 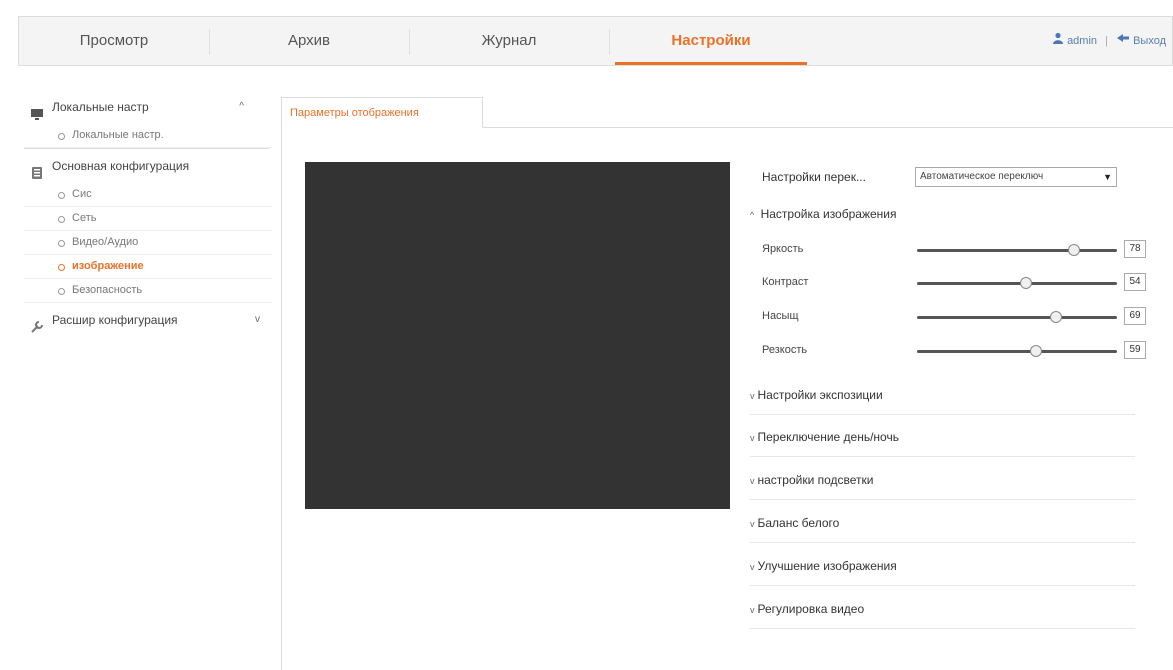 I want to click on sidebar-item-image: изображение, so click(x=148, y=267).